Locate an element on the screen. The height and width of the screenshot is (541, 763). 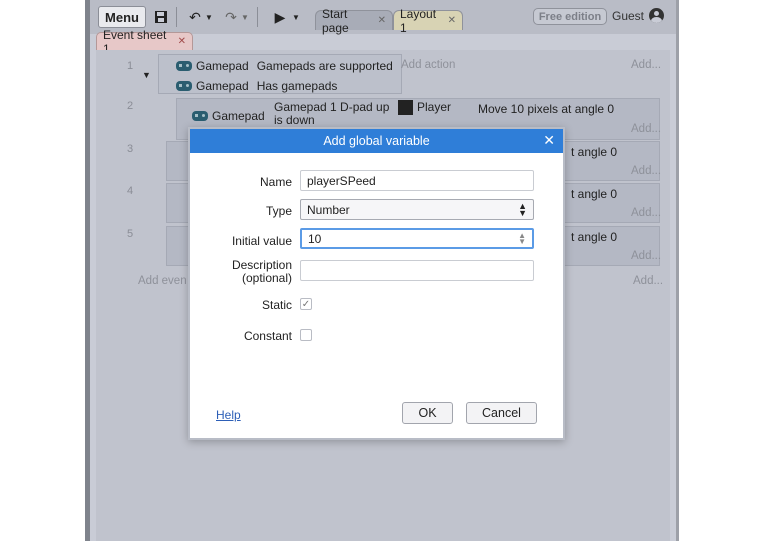
condition-row: Gamepad is located at coordinates (228, 115).